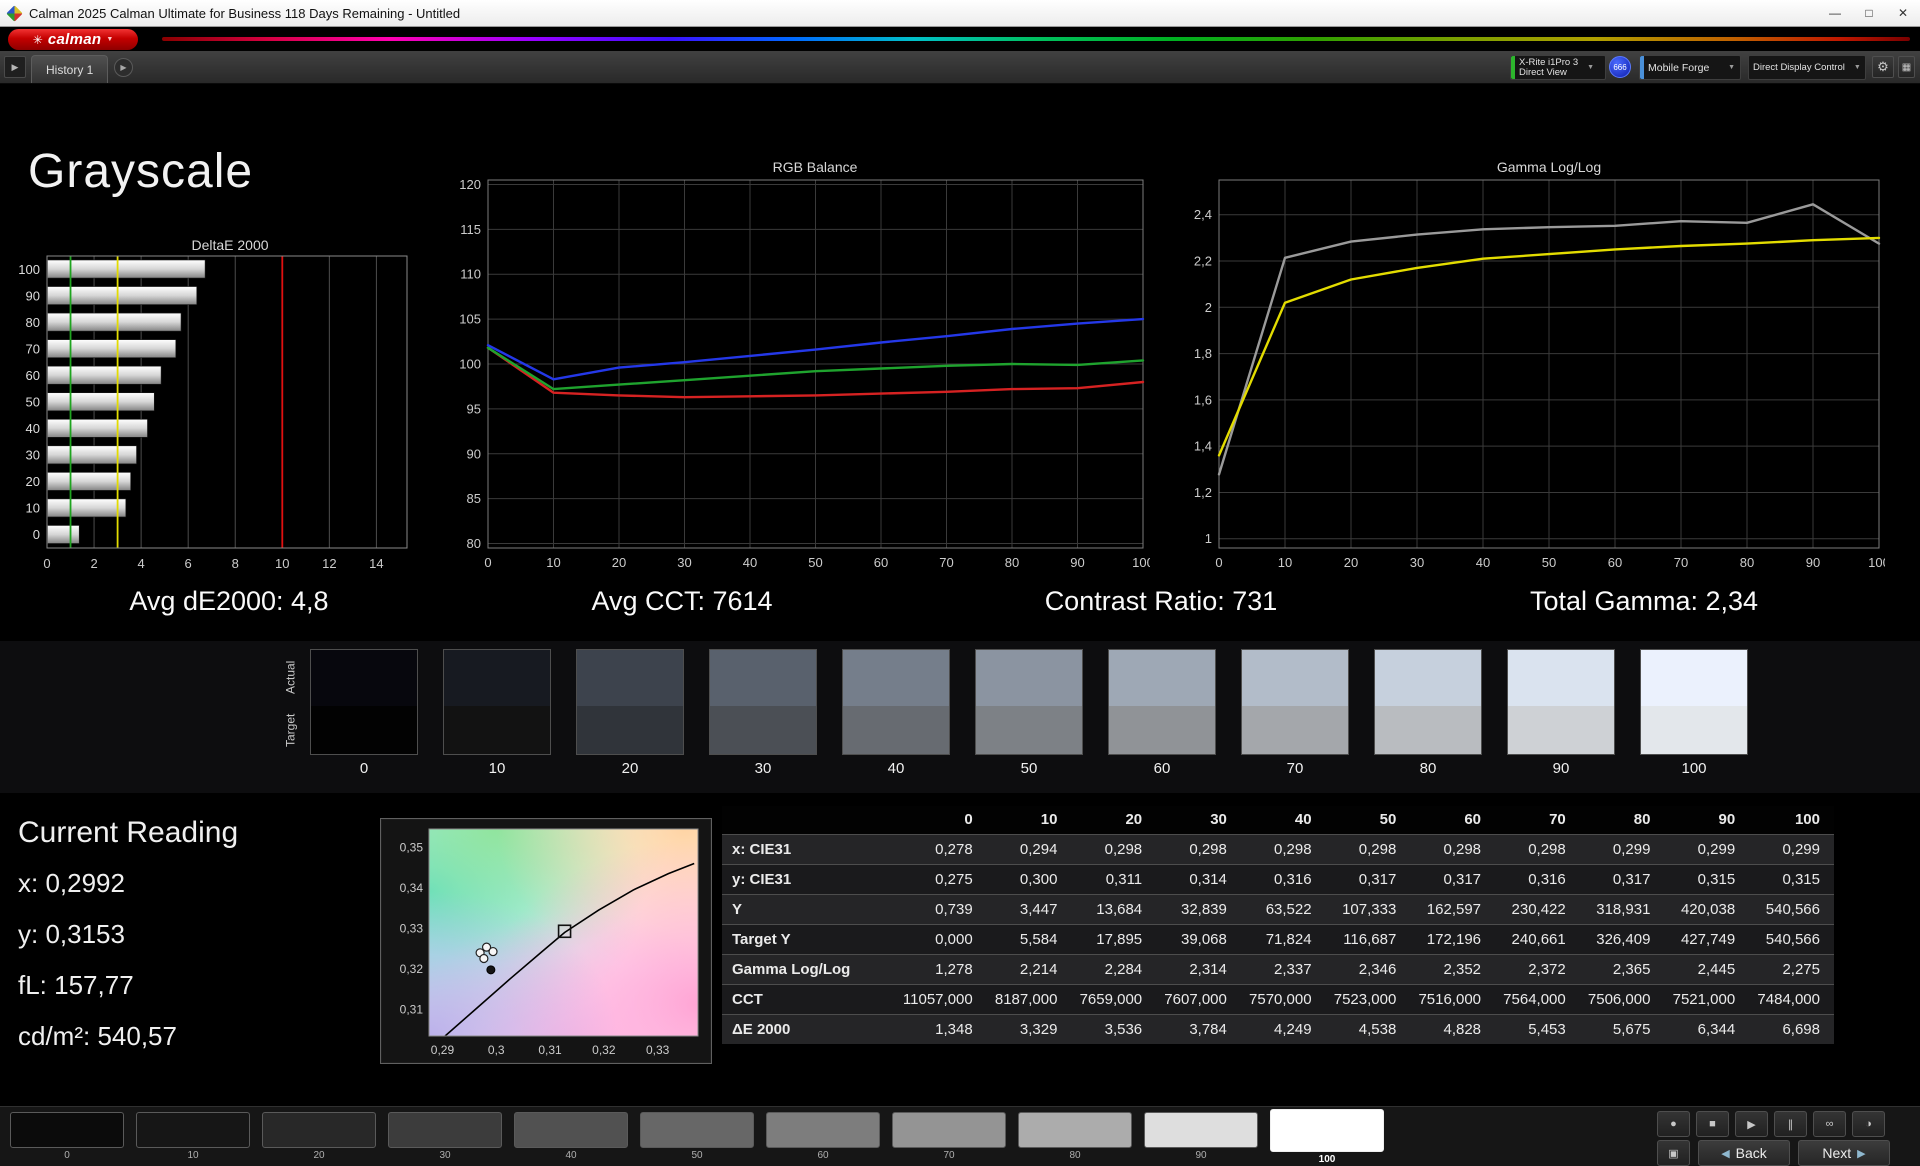 The image size is (1920, 1166). What do you see at coordinates (1883, 67) in the screenshot?
I see `settings-button: ⚙` at bounding box center [1883, 67].